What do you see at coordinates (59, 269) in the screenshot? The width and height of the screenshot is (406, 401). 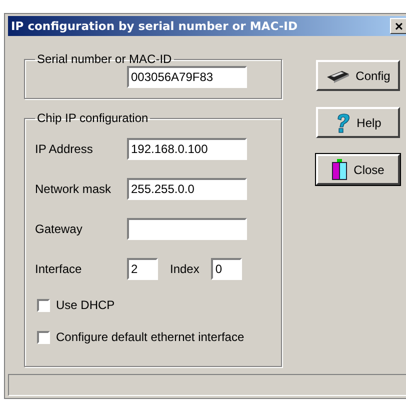 I see `field-label: Interface` at bounding box center [59, 269].